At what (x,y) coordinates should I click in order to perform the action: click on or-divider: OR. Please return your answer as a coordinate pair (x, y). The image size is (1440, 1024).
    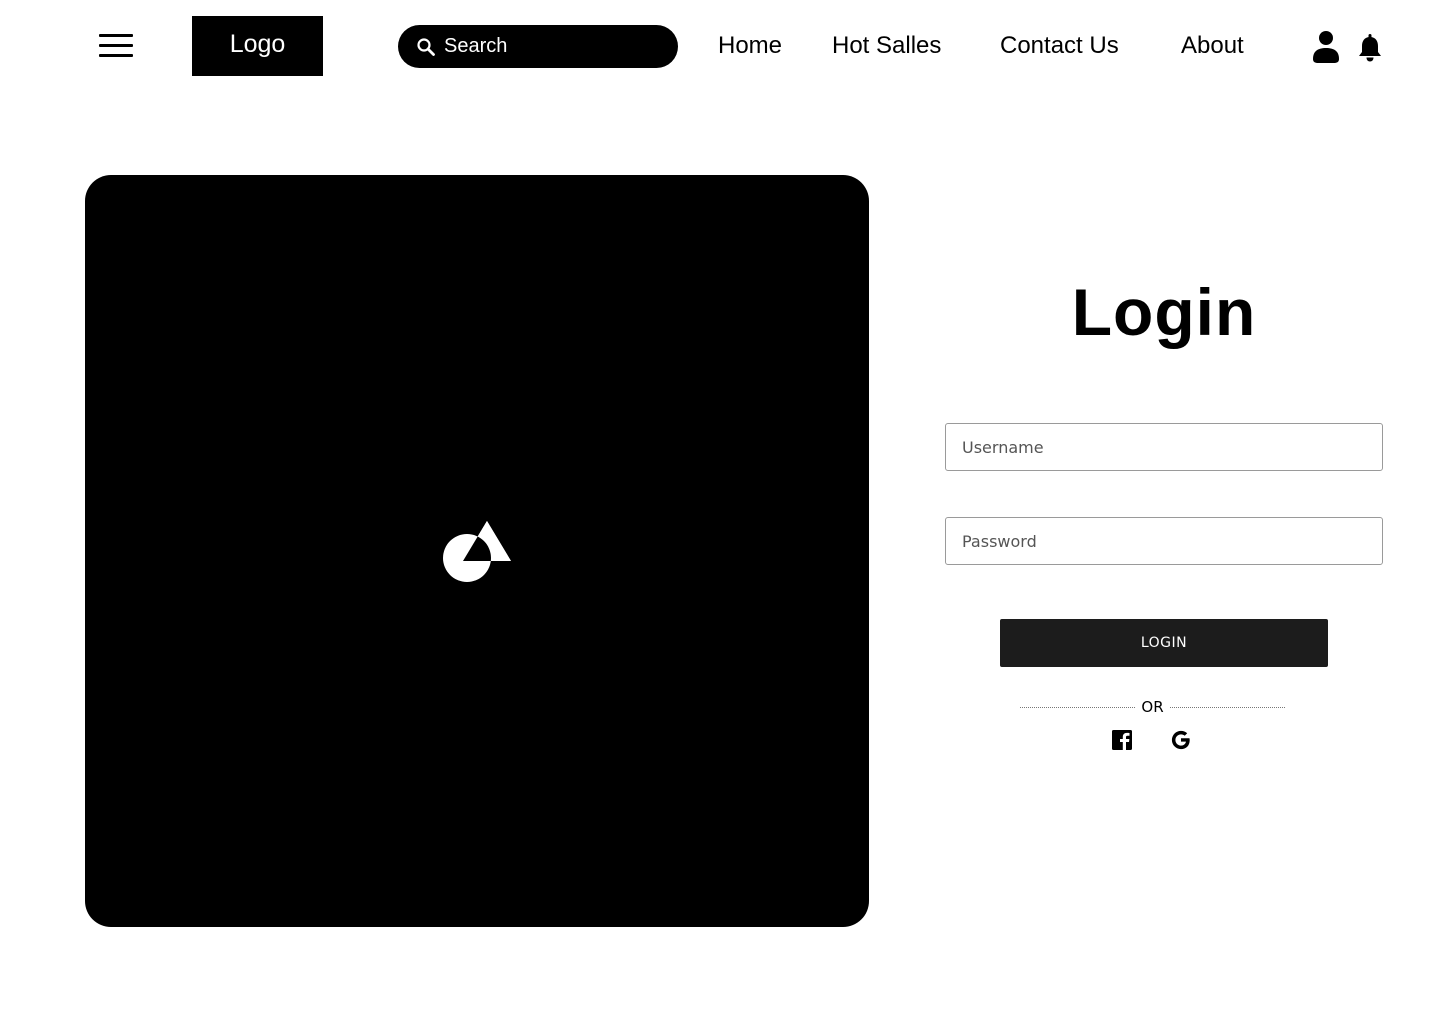
    Looking at the image, I should click on (1153, 707).